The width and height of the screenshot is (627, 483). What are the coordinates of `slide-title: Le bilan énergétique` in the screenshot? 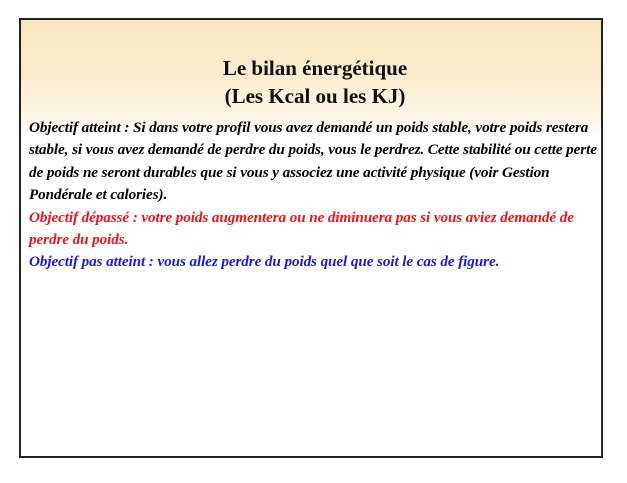 It's located at (315, 68).